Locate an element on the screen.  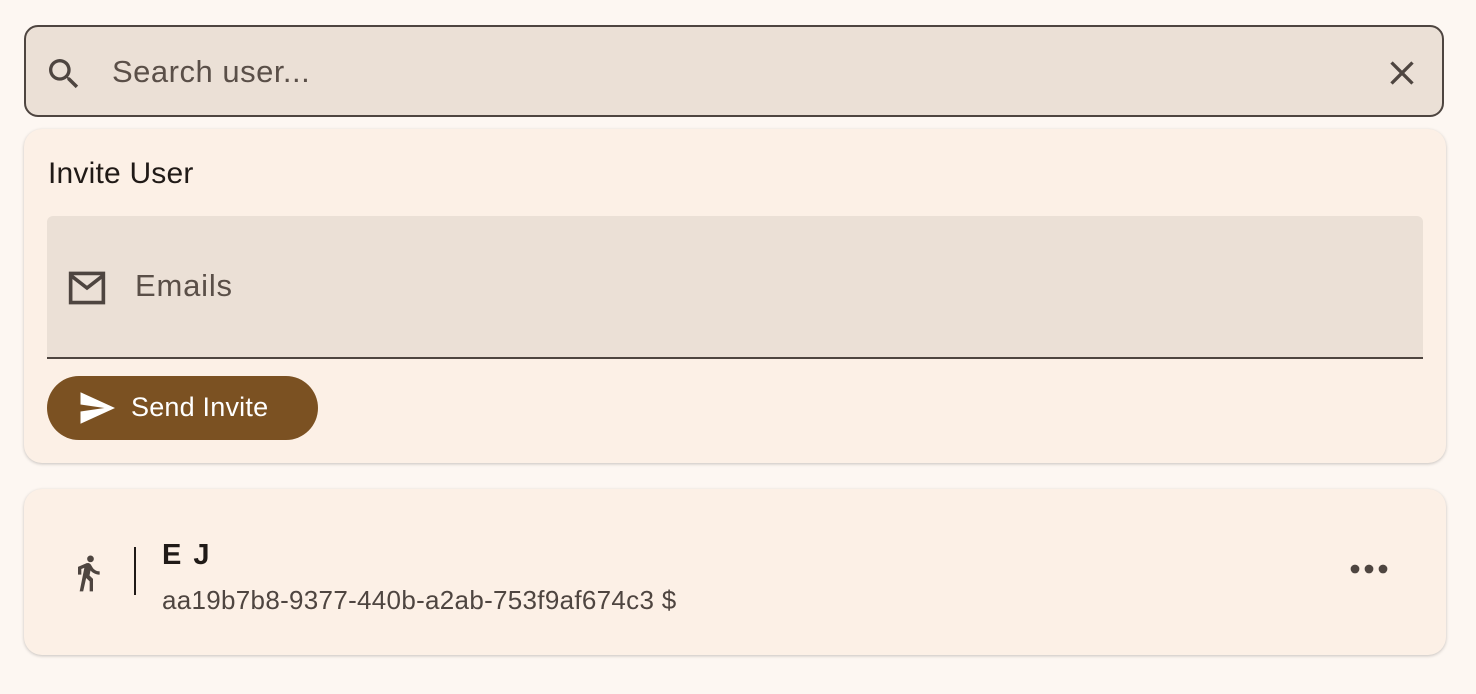
more-horizontal-icon is located at coordinates (1369, 569).